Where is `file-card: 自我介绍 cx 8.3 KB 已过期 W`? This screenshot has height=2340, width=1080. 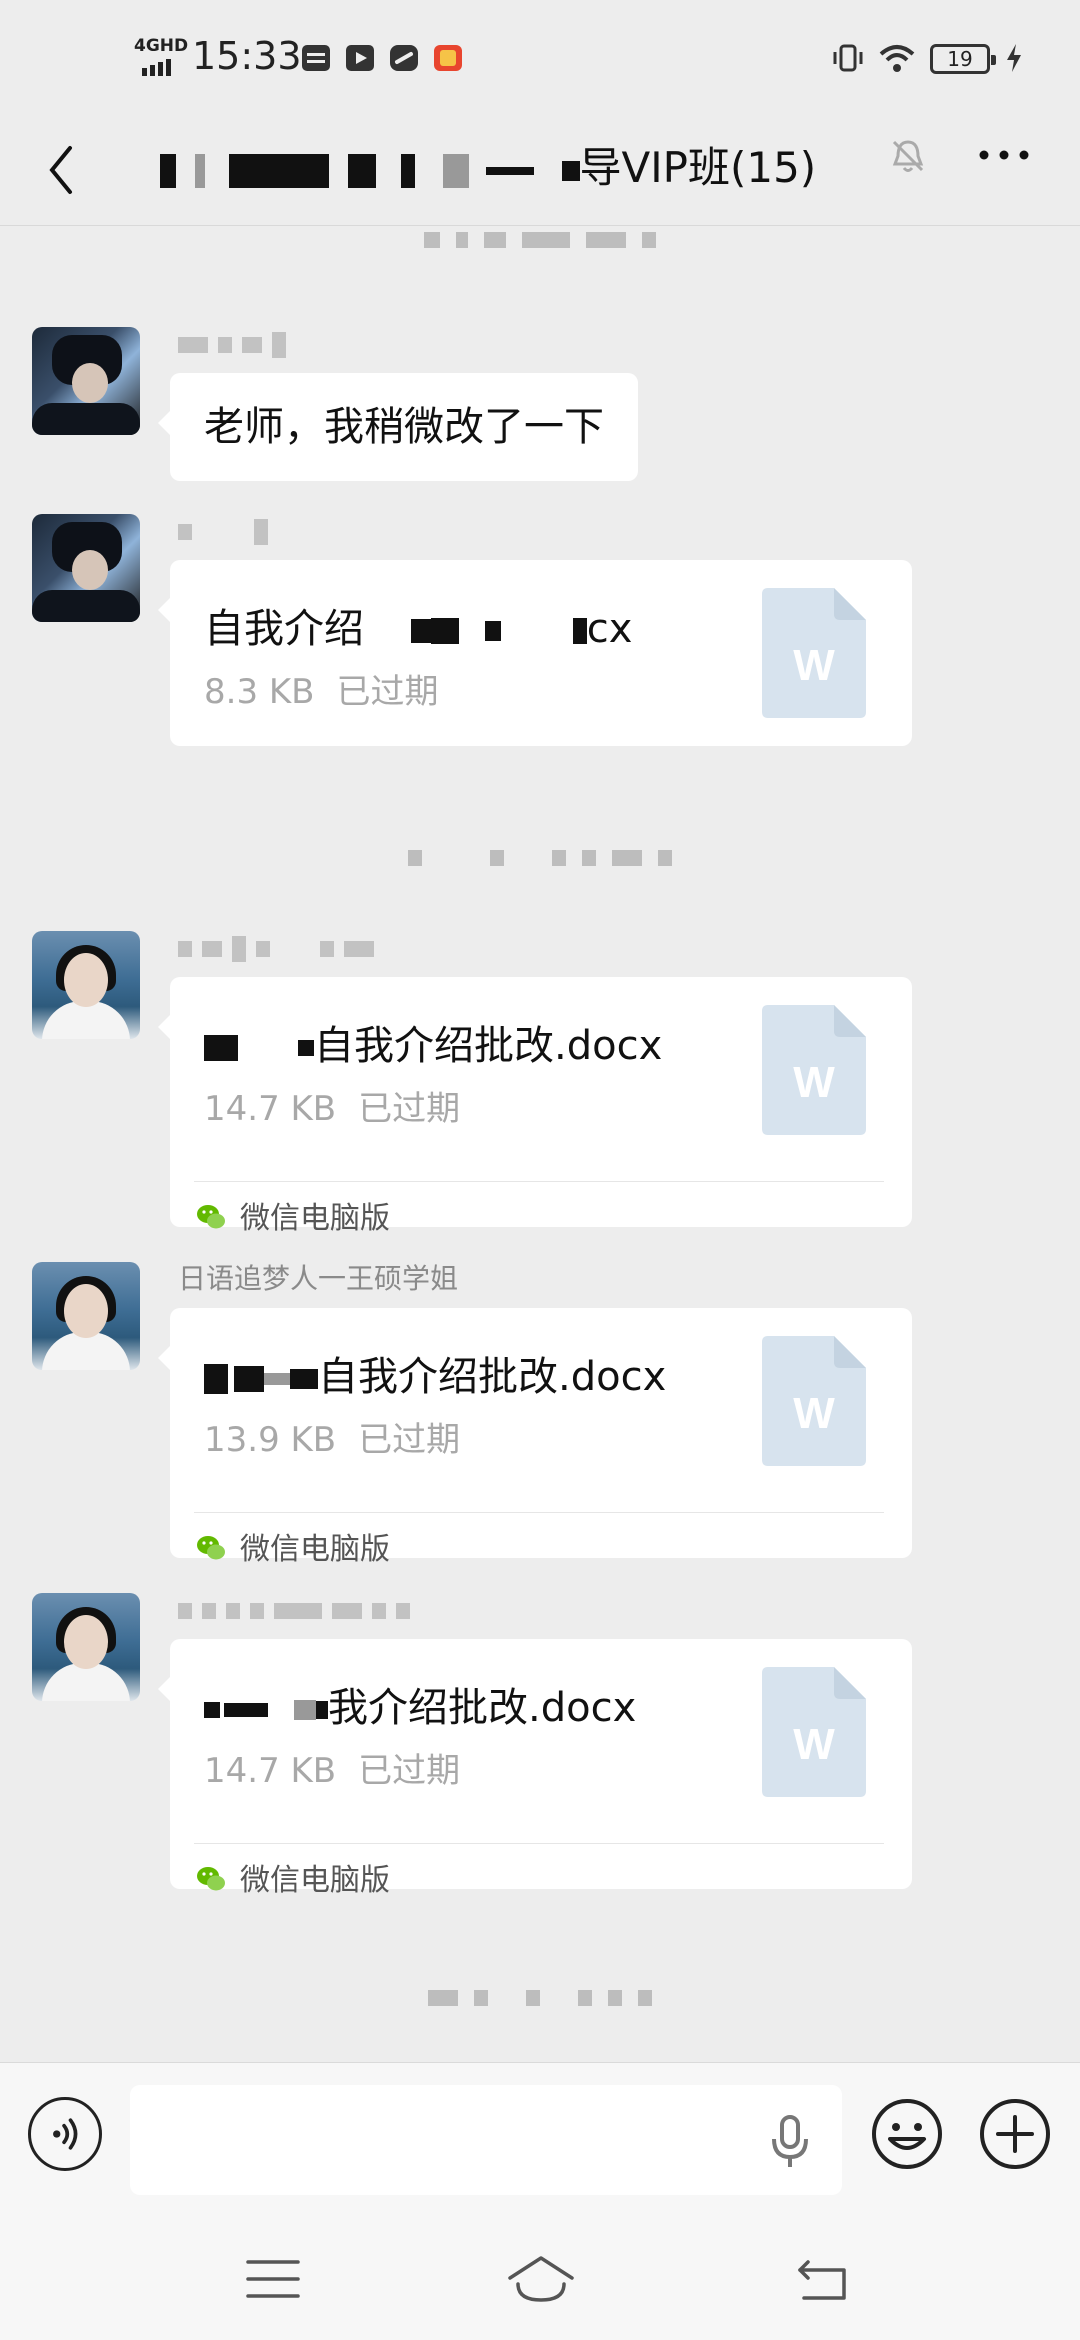 file-card: 自我介绍 cx 8.3 KB 已过期 W is located at coordinates (535, 653).